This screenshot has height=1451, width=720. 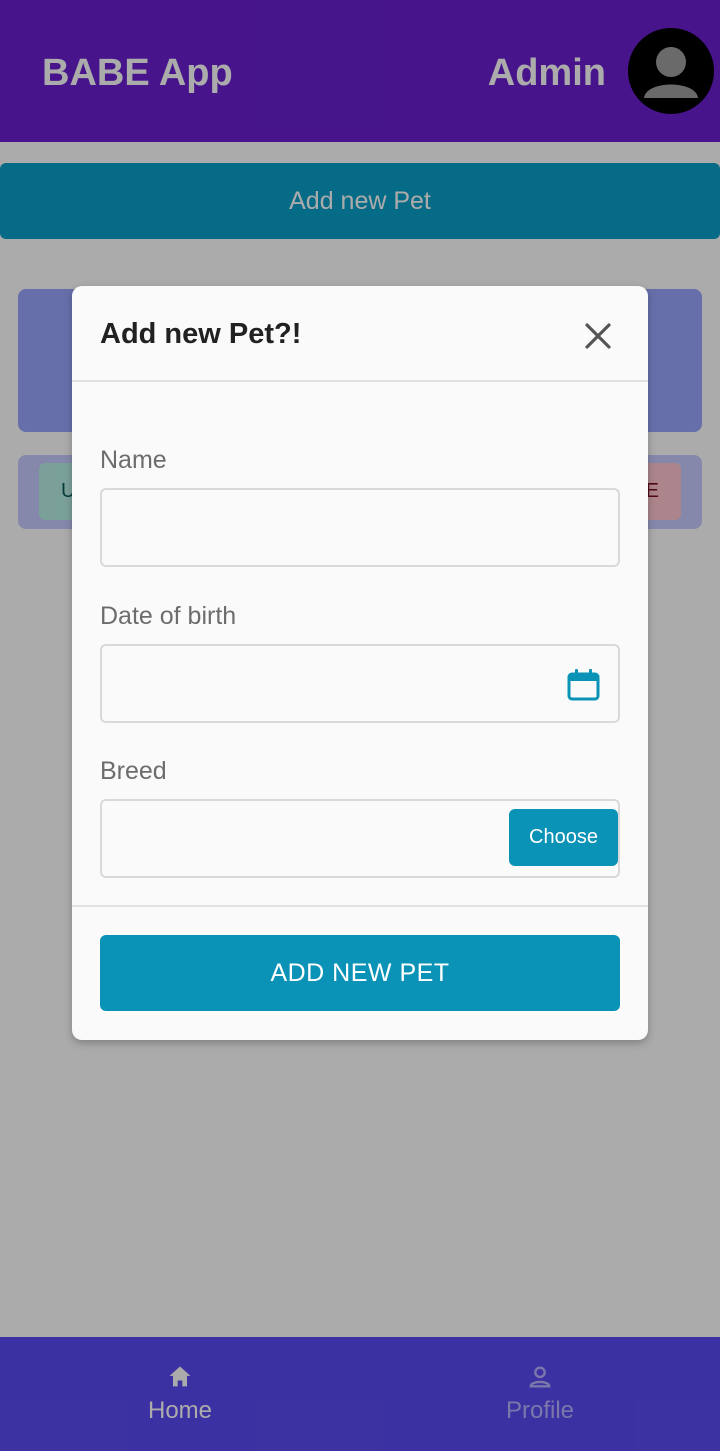 I want to click on close-icon, so click(x=598, y=336).